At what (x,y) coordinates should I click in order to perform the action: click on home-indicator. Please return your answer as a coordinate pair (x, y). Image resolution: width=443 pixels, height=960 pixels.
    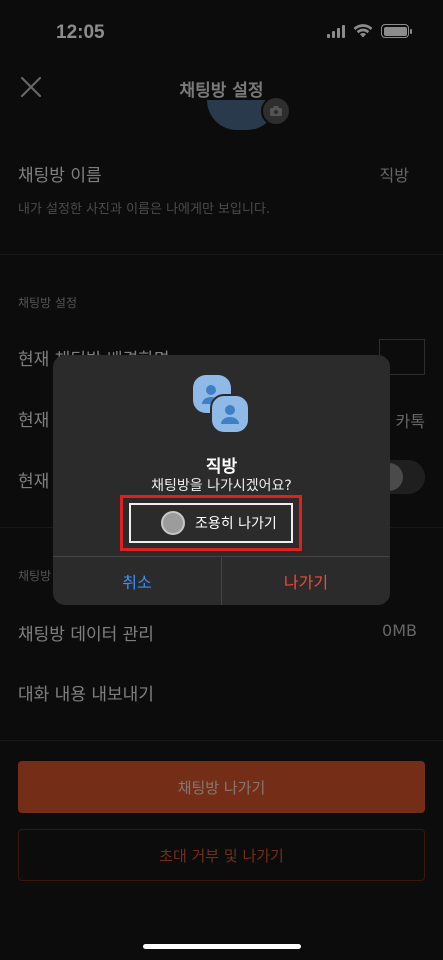
    Looking at the image, I should click on (222, 946).